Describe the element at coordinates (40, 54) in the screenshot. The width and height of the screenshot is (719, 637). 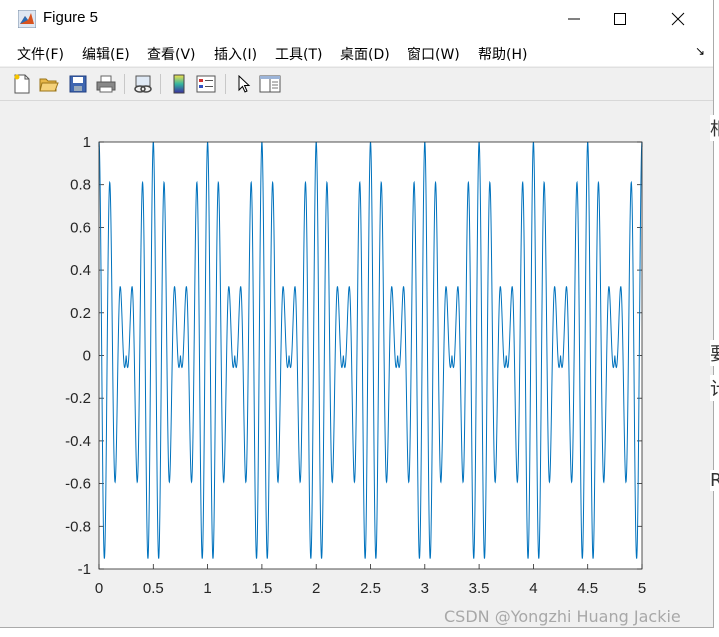
I see `menu-file: 文件(F)` at that location.